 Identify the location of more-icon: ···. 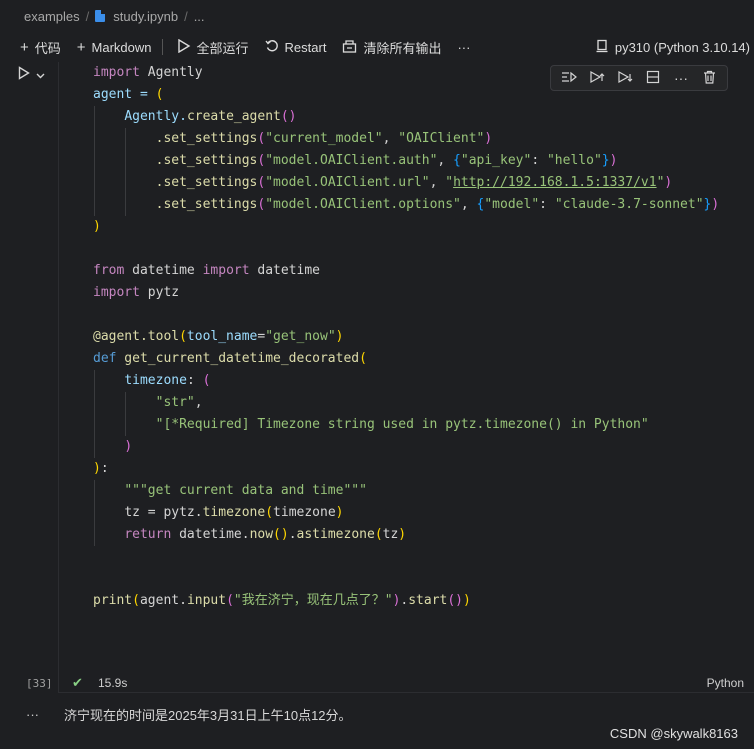
(464, 47).